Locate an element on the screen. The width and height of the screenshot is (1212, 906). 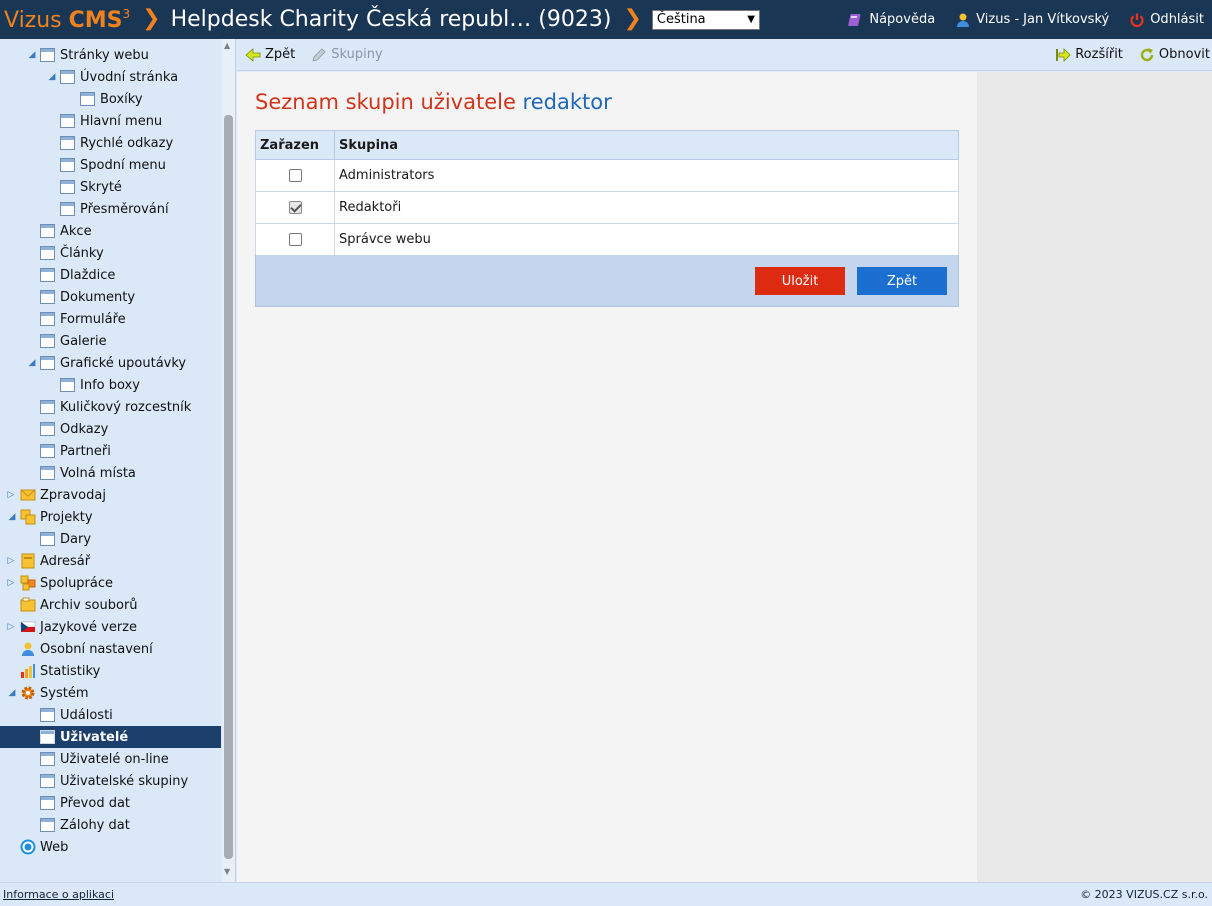
tree-item-formulare: Formuláře is located at coordinates (110, 319).